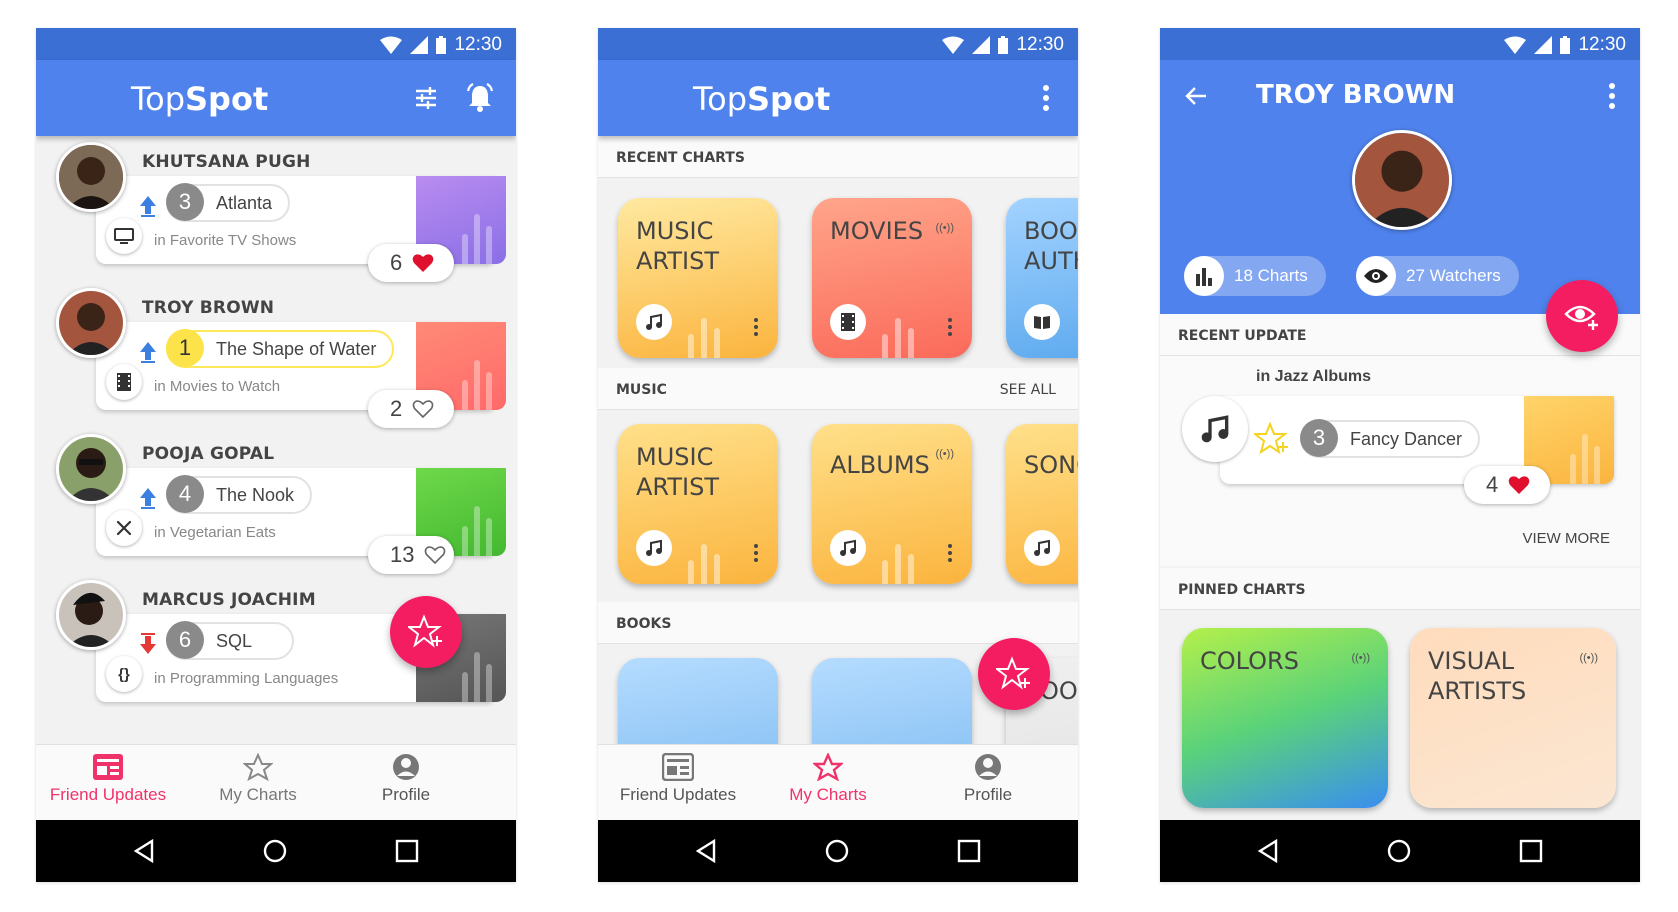 The image size is (1678, 912). Describe the element at coordinates (124, 236) in the screenshot. I see `tv-icon` at that location.